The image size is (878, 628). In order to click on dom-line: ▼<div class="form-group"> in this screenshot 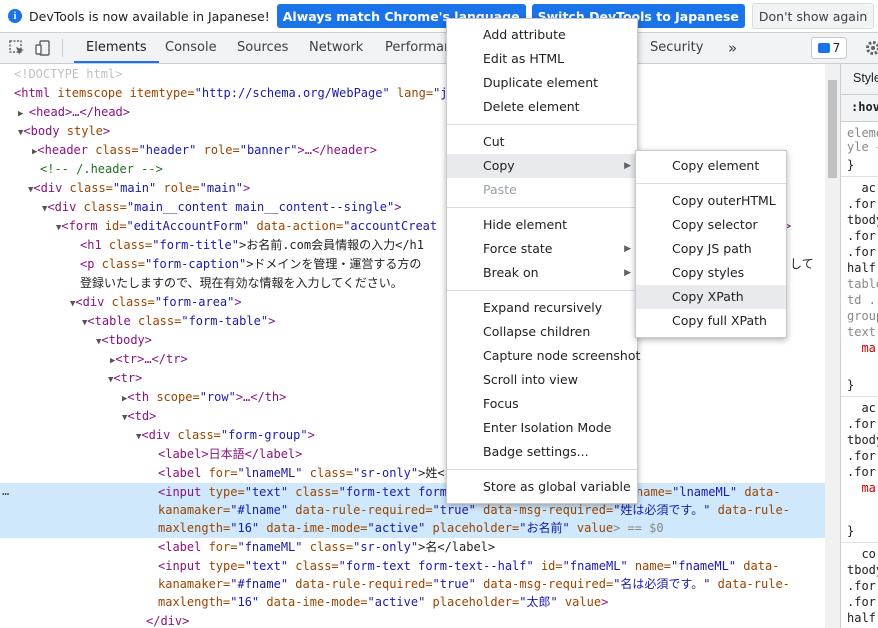, I will do `click(412, 435)`.